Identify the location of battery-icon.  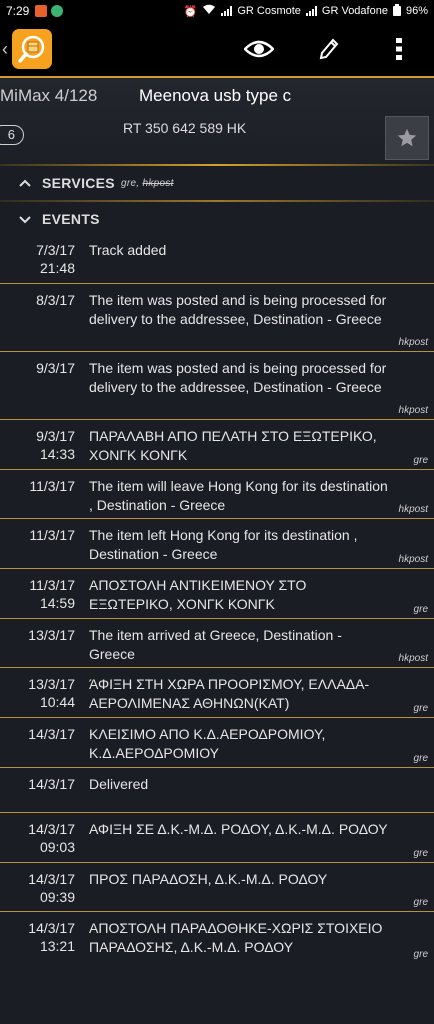
(396, 11).